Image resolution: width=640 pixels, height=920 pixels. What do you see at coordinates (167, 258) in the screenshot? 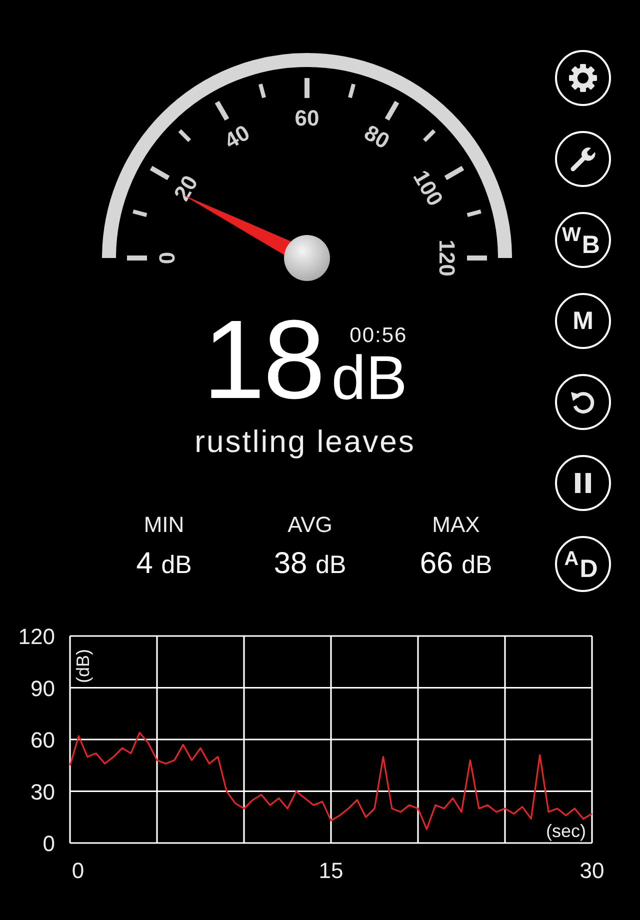
I see `scale-label: 0` at bounding box center [167, 258].